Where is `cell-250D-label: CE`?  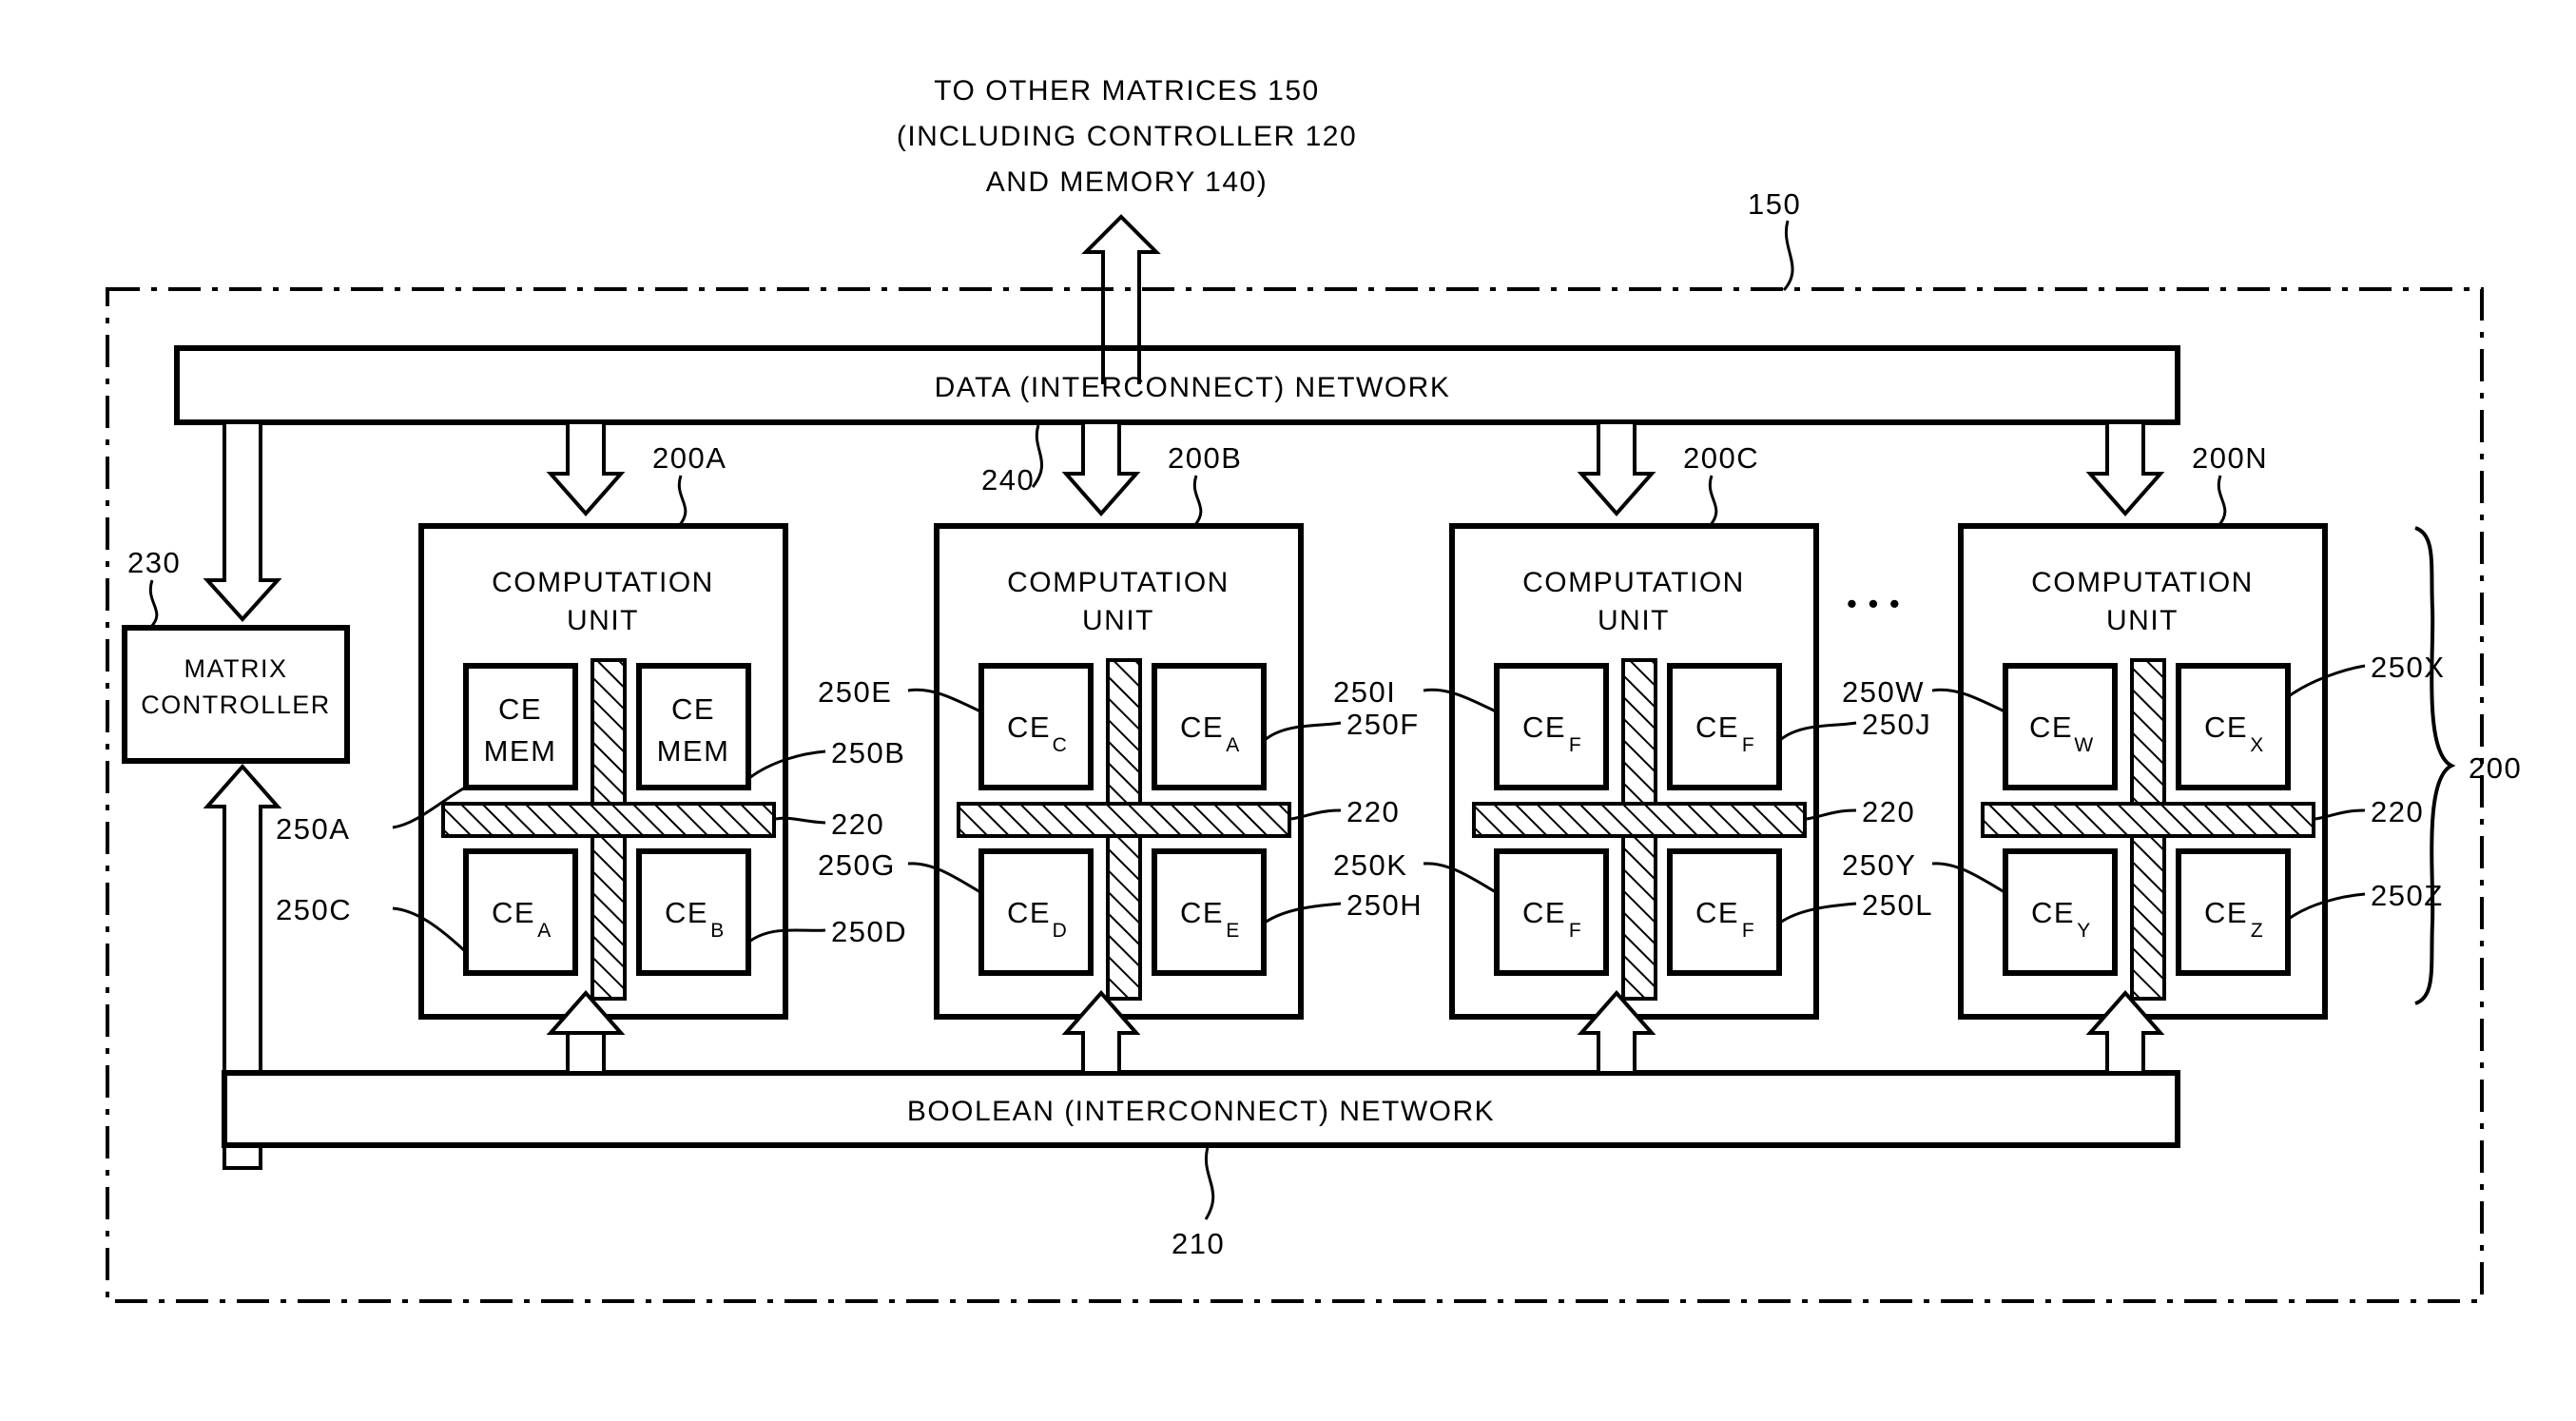 cell-250D-label: CE is located at coordinates (686, 912).